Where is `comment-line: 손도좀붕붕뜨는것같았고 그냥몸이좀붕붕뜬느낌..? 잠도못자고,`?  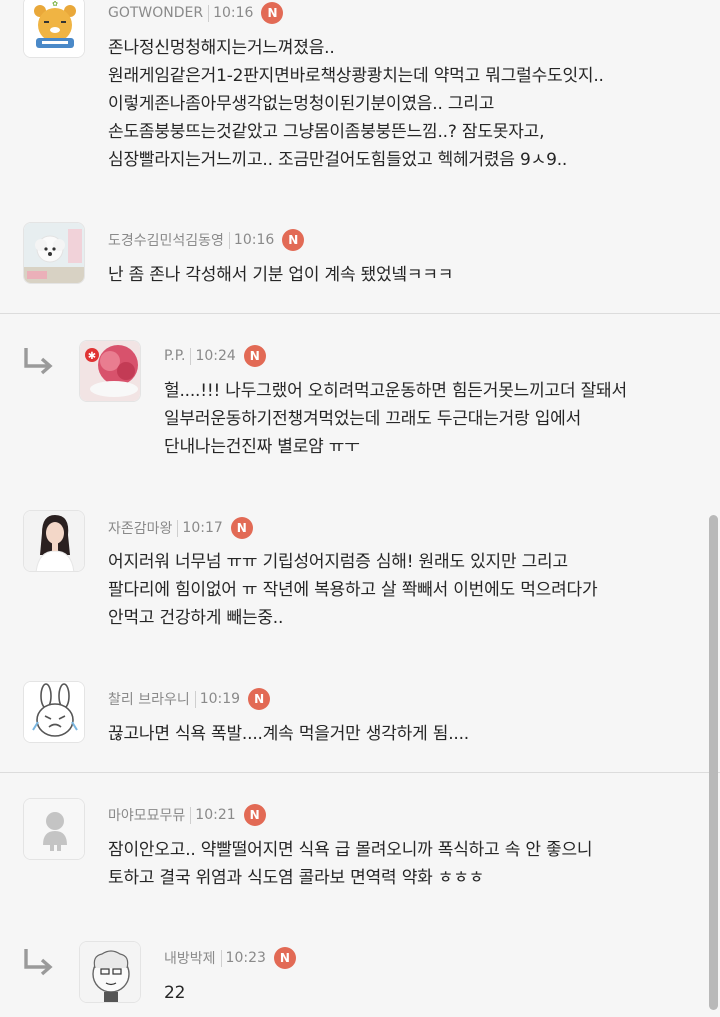
comment-line: 손도좀붕붕뜨는것같았고 그냥몸이좀붕붕뜬느낌..? 잠도못자고, is located at coordinates (326, 132).